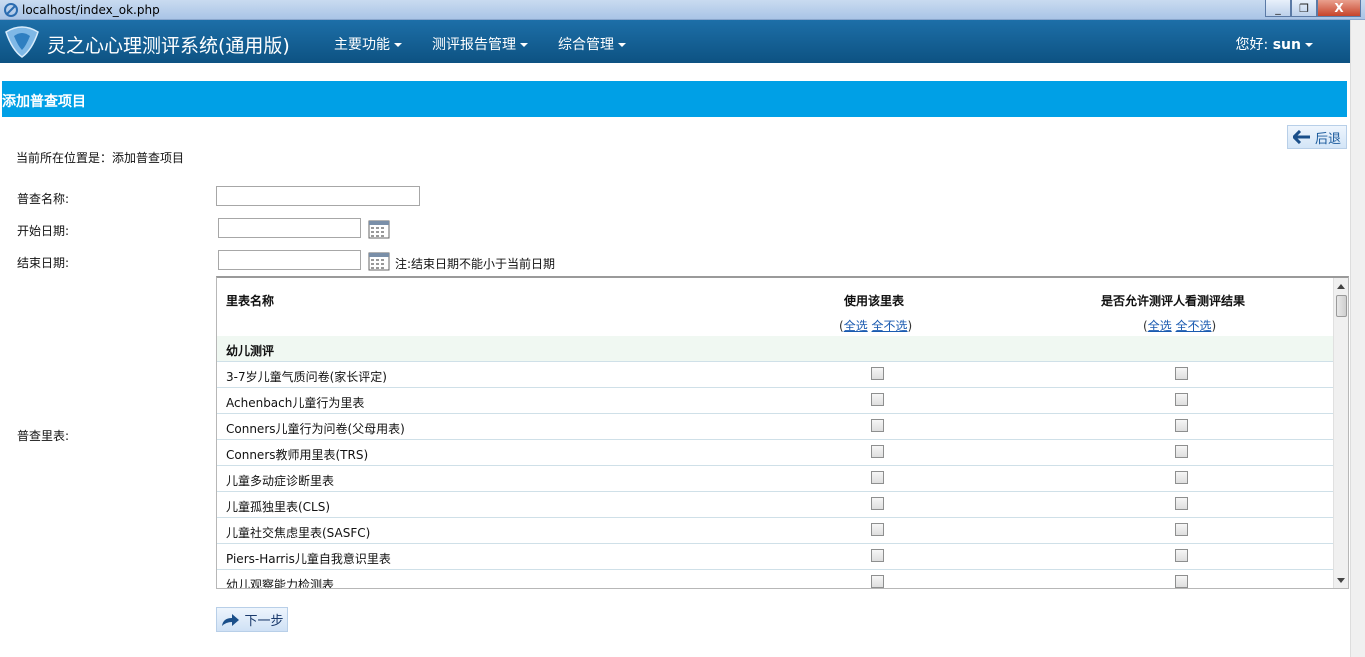 The width and height of the screenshot is (1365, 657). What do you see at coordinates (250, 351) in the screenshot?
I see `group-label: 幼儿测评` at bounding box center [250, 351].